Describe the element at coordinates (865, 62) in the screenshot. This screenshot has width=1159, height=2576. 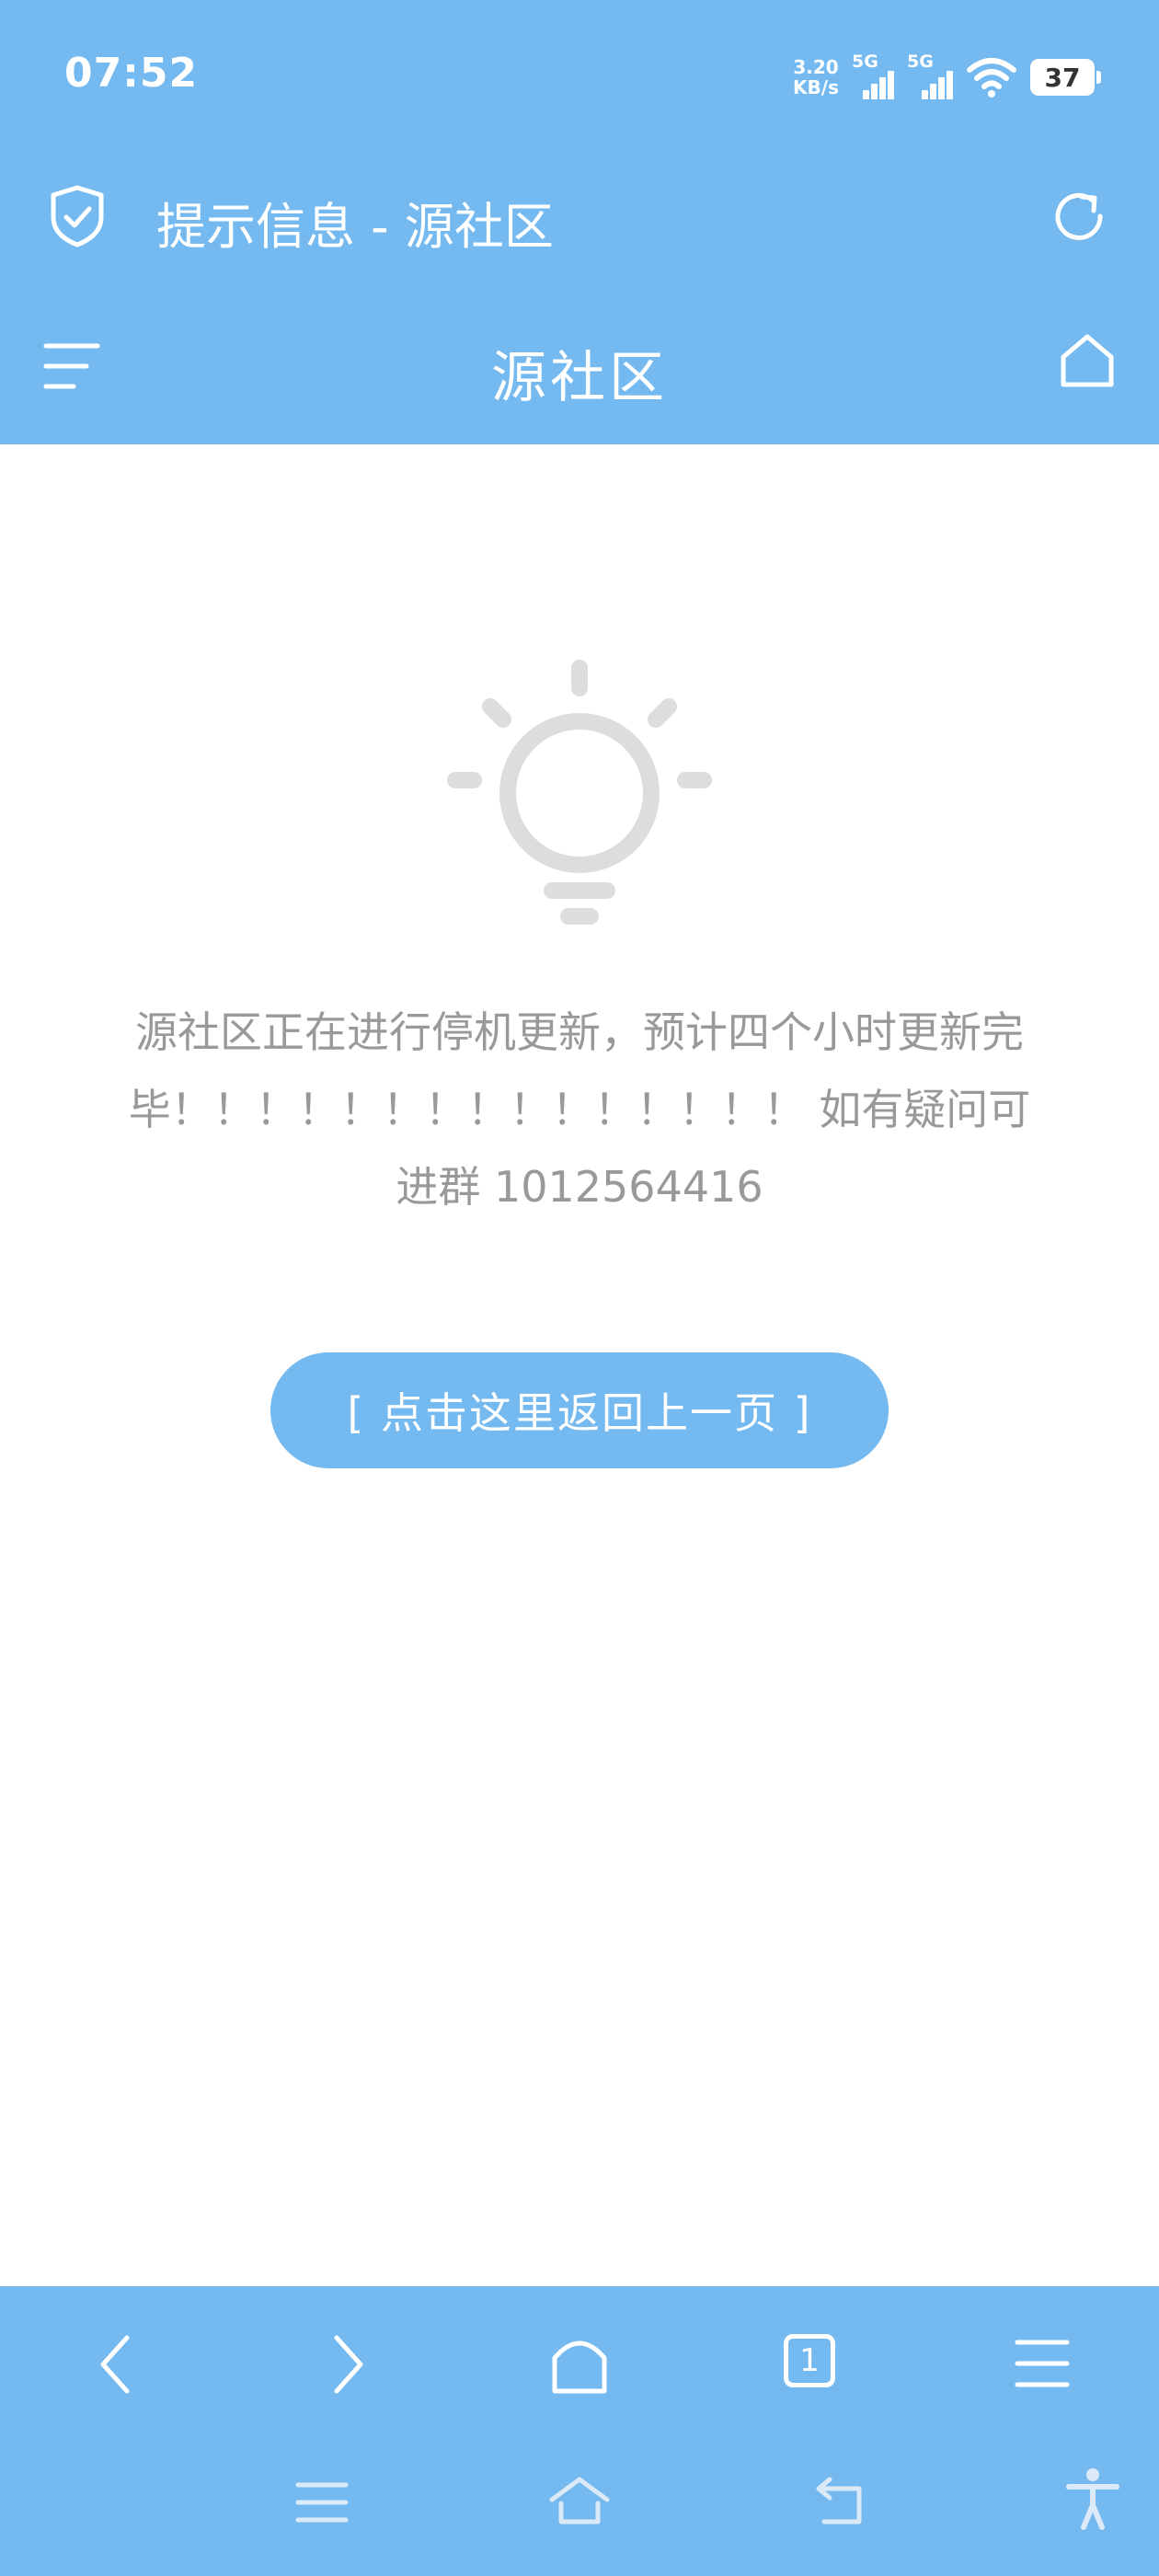
I see `signal-label-1: 5G` at that location.